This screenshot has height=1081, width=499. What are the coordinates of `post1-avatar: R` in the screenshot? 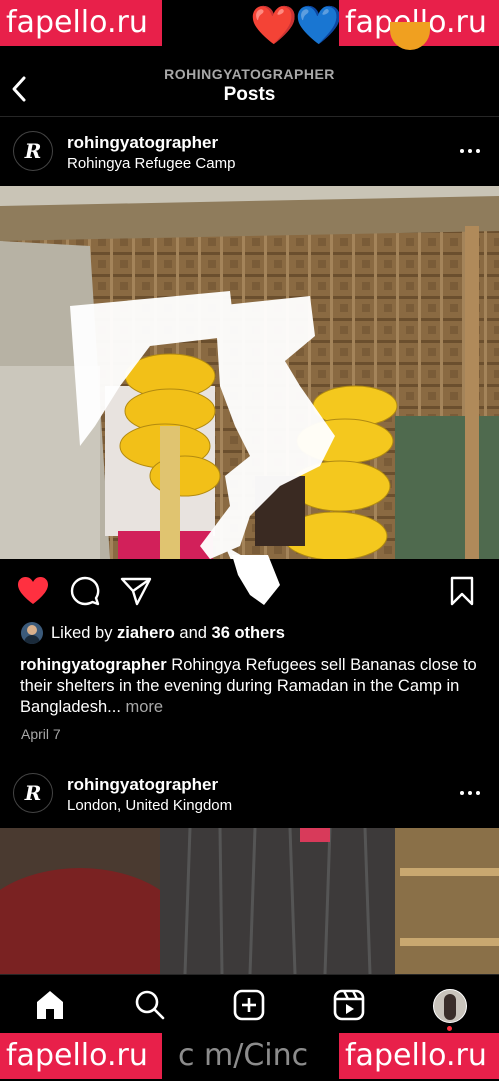 It's located at (33, 151).